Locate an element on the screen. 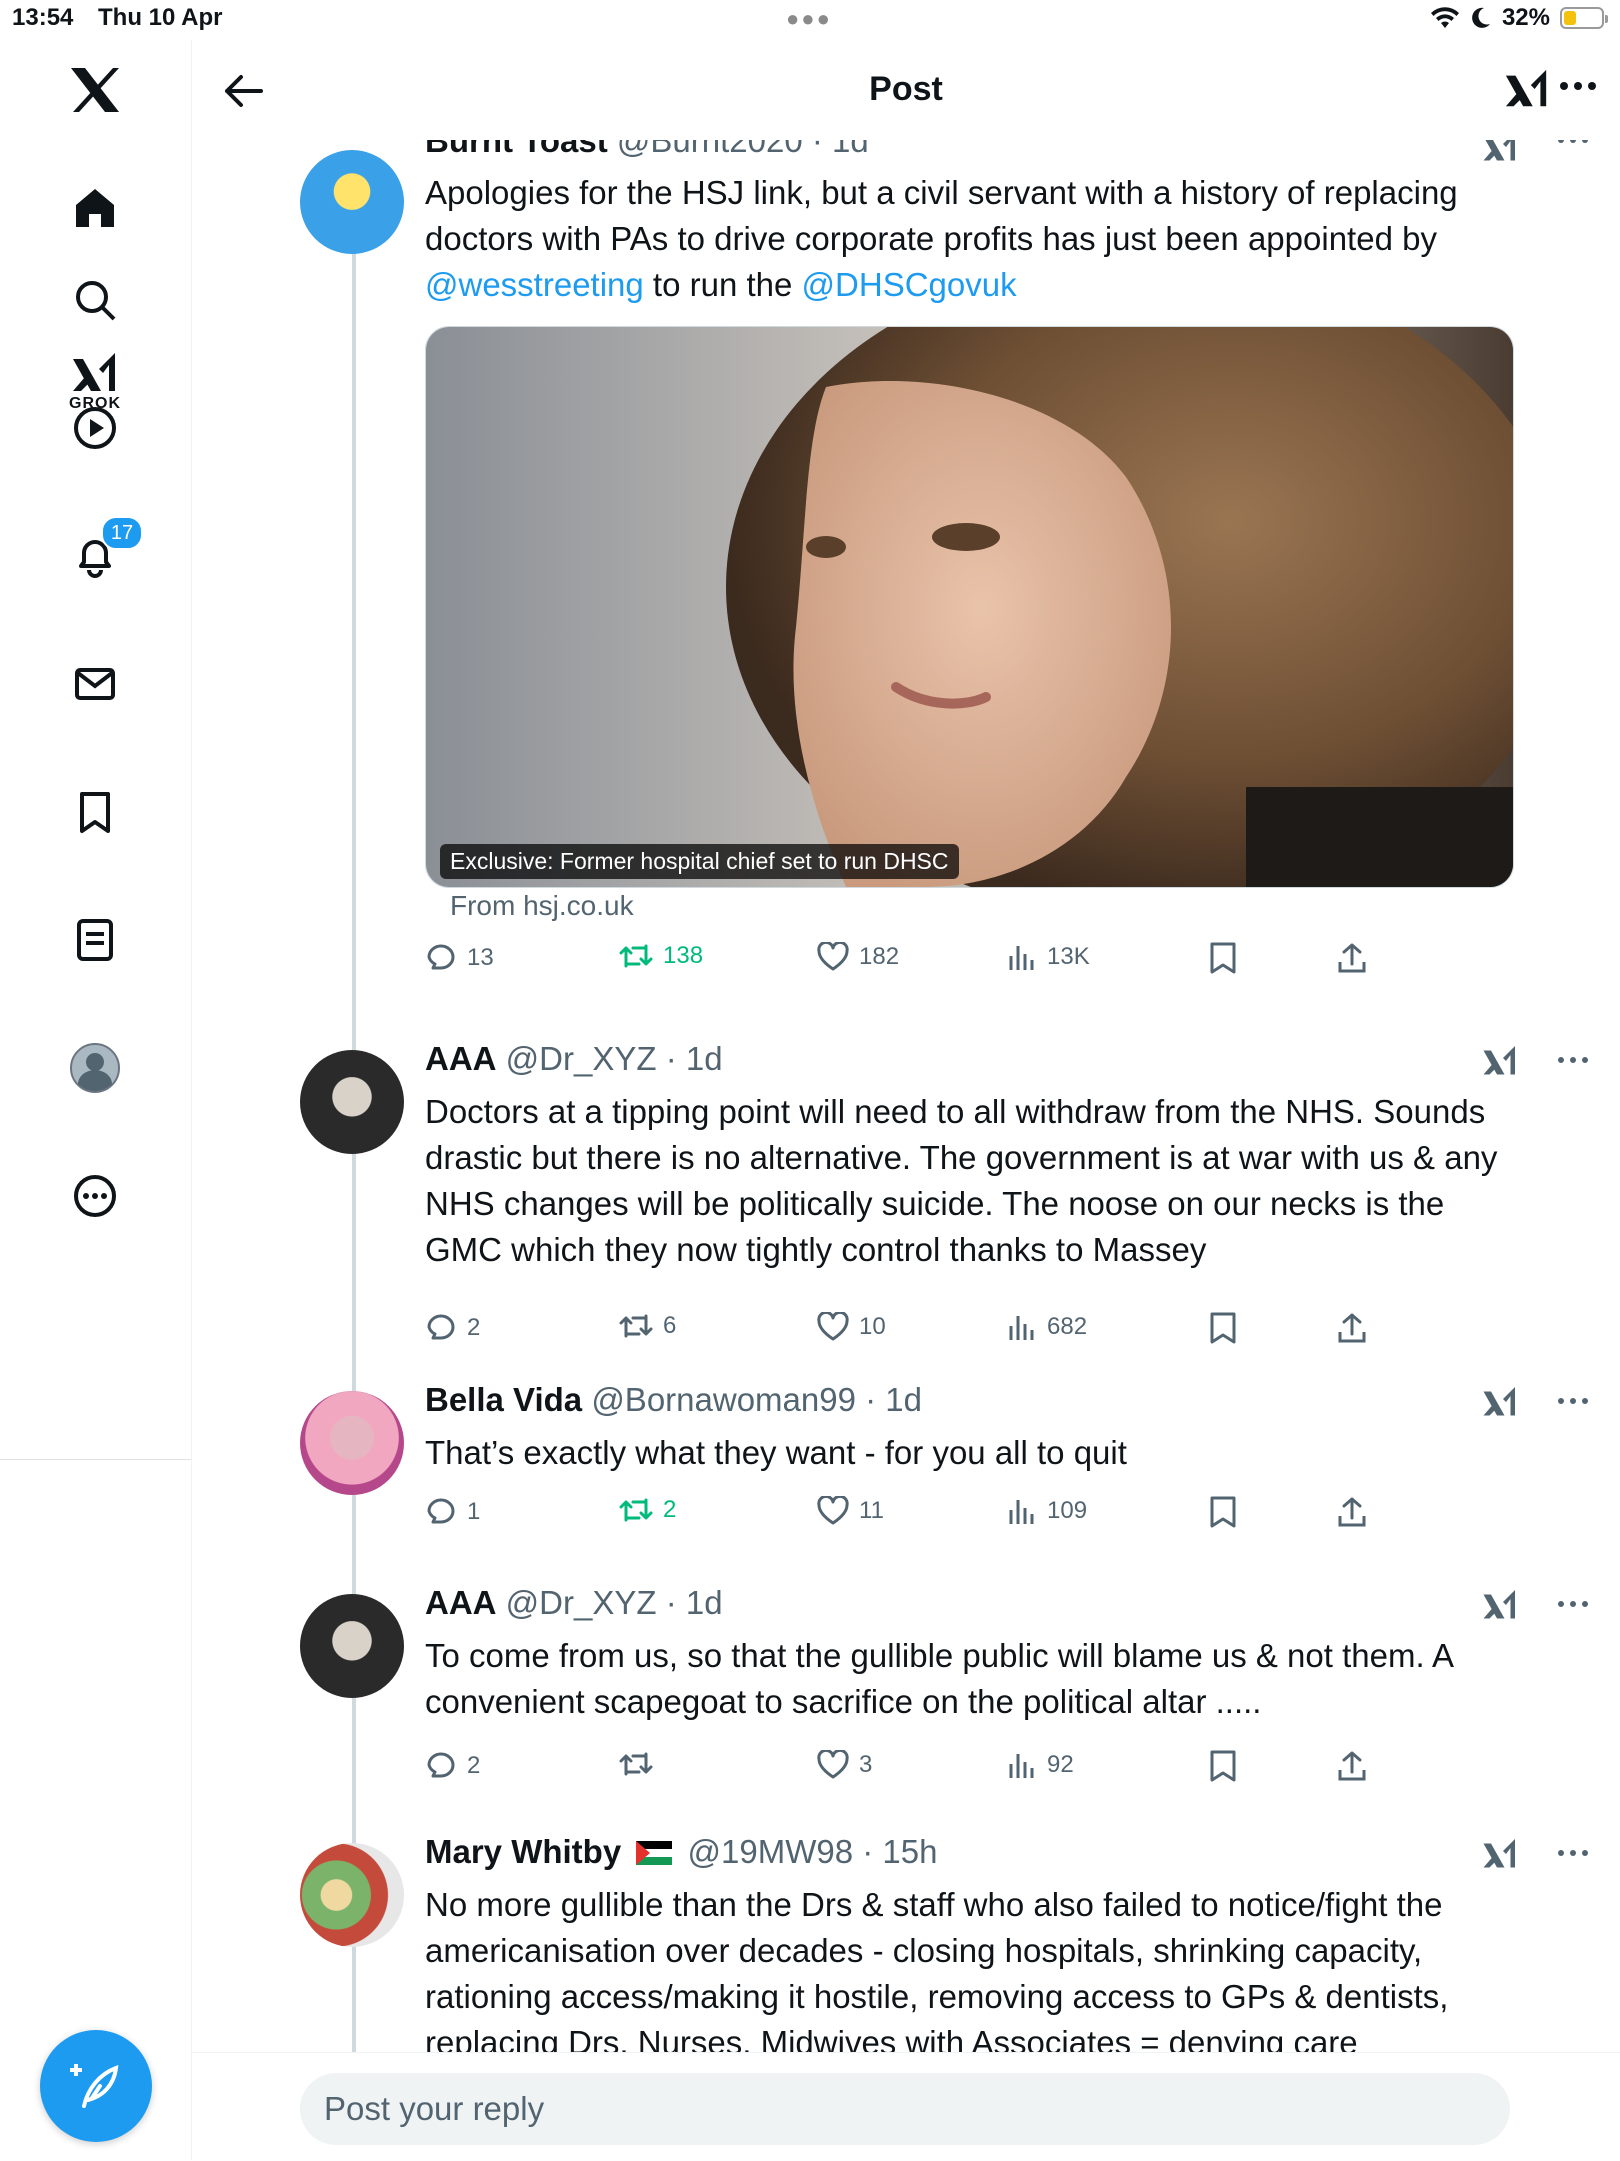 This screenshot has width=1620, height=2161. post-header: Post is located at coordinates (906, 90).